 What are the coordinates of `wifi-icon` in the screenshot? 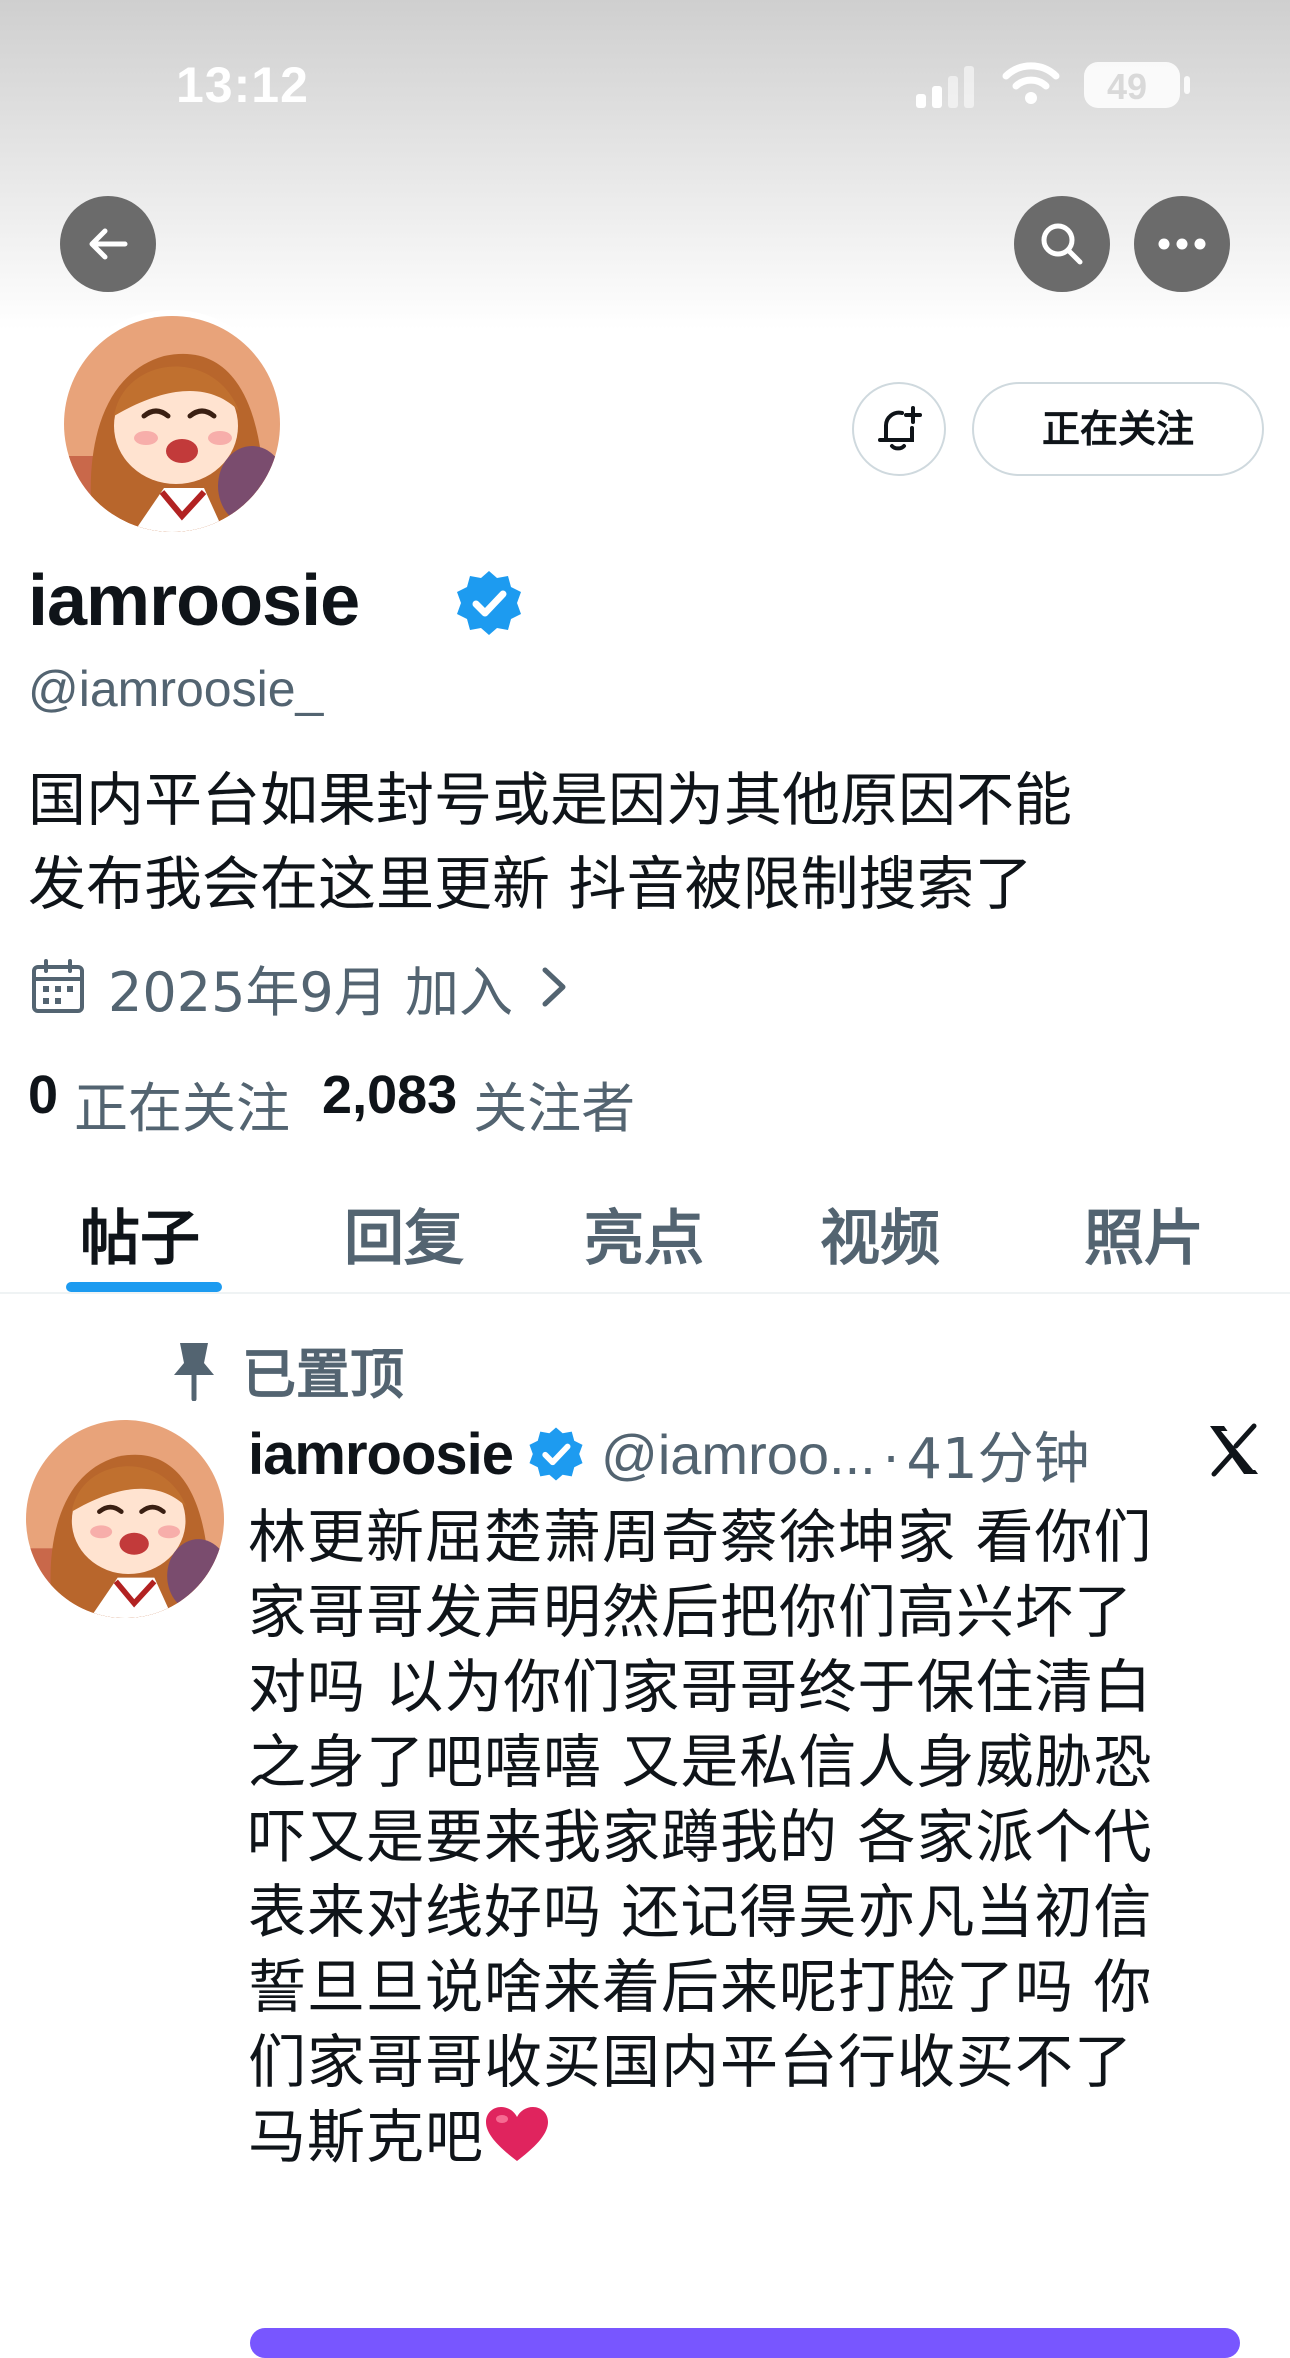 It's located at (1031, 83).